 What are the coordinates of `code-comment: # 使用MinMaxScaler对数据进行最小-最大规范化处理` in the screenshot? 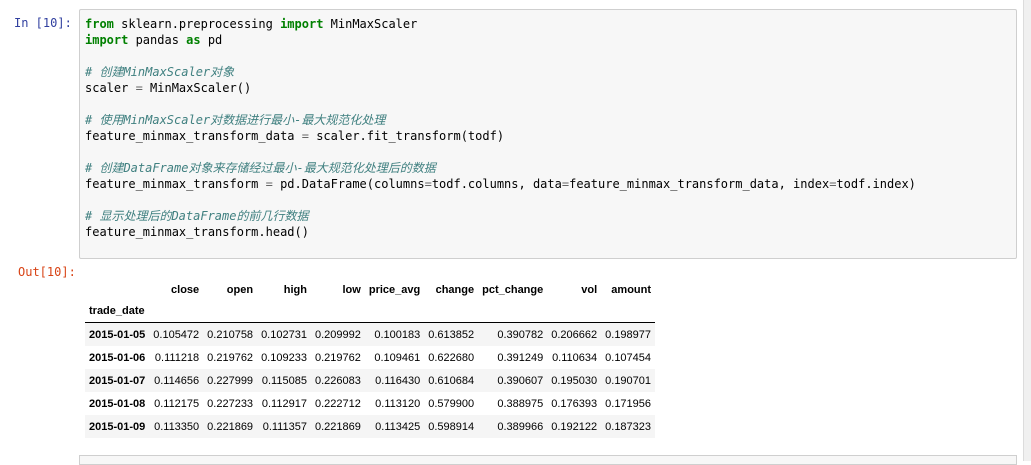 It's located at (235, 120).